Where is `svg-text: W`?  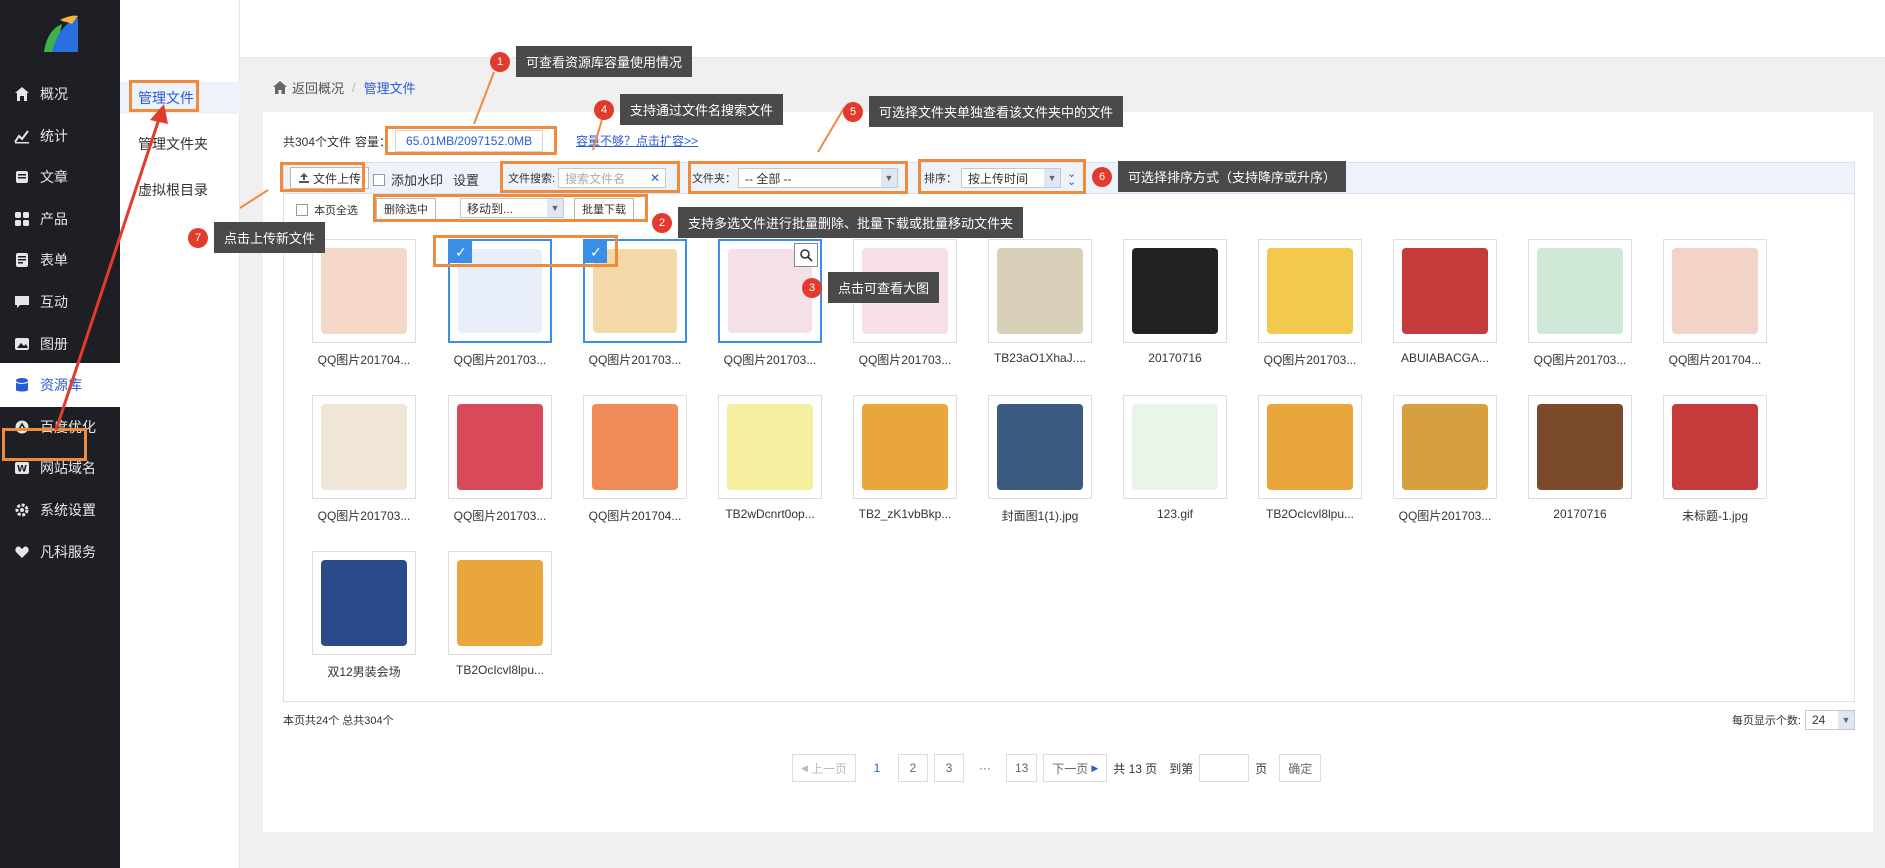 svg-text: W is located at coordinates (22, 470).